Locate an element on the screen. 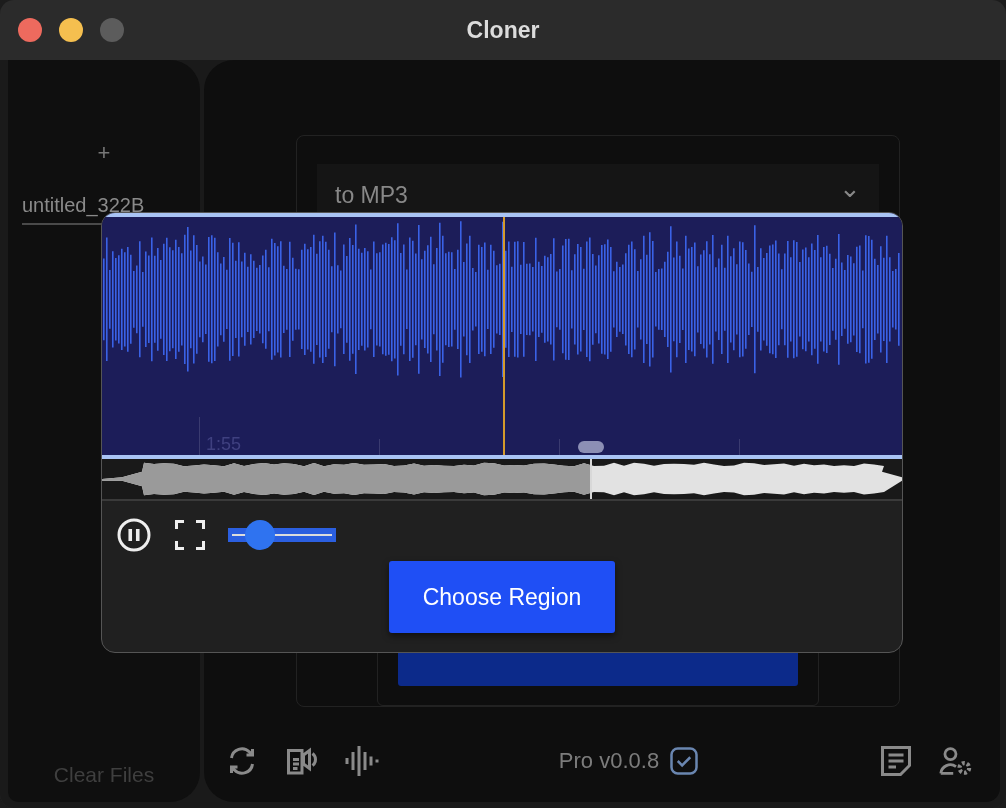  note-icon is located at coordinates (896, 761).